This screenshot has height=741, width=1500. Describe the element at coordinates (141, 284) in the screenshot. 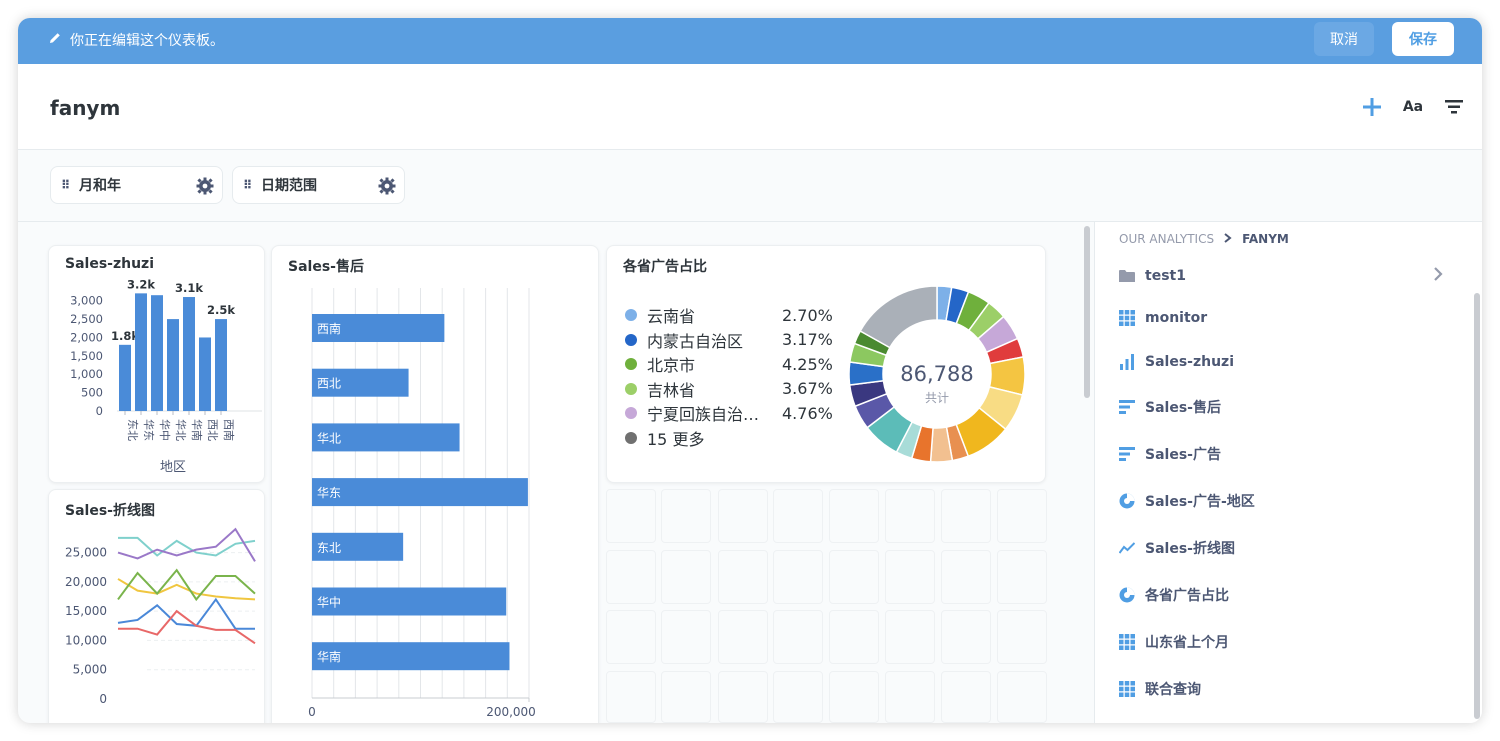

I see `data-label: 3.2k` at that location.